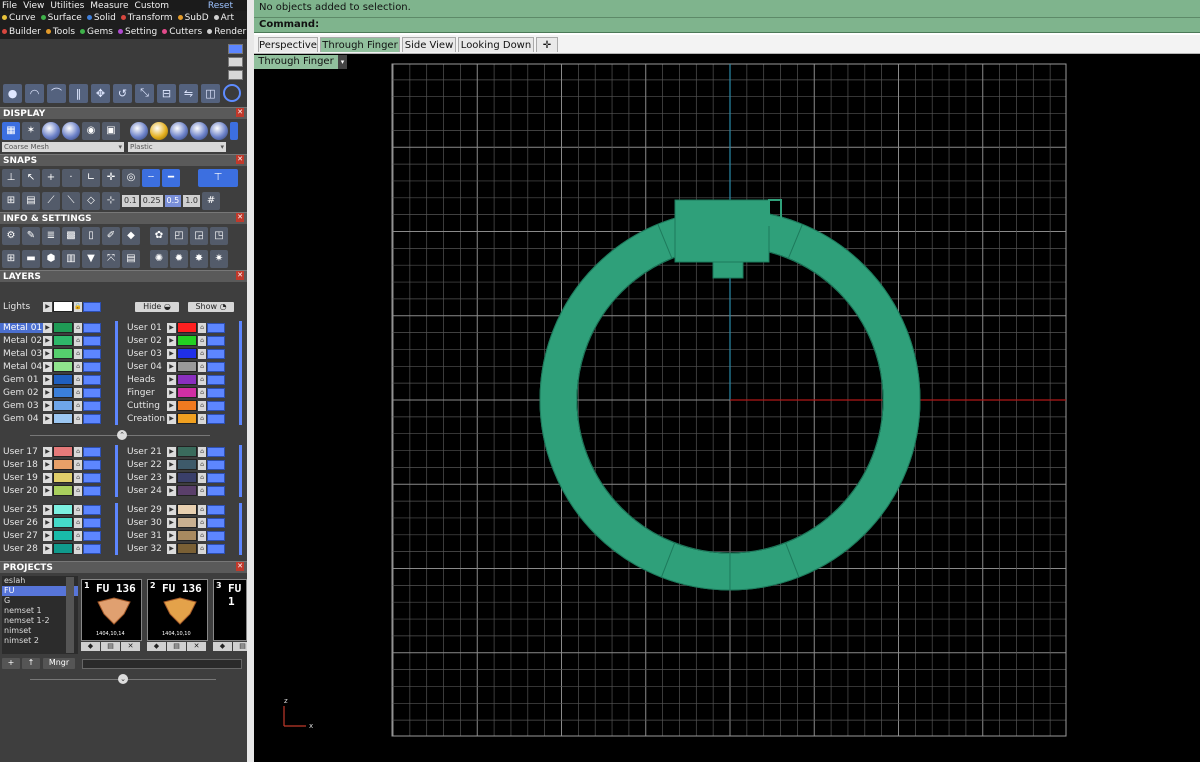 Image resolution: width=1200 pixels, height=765 pixels. Describe the element at coordinates (31, 663) in the screenshot. I see `move-up-button: ↑` at that location.